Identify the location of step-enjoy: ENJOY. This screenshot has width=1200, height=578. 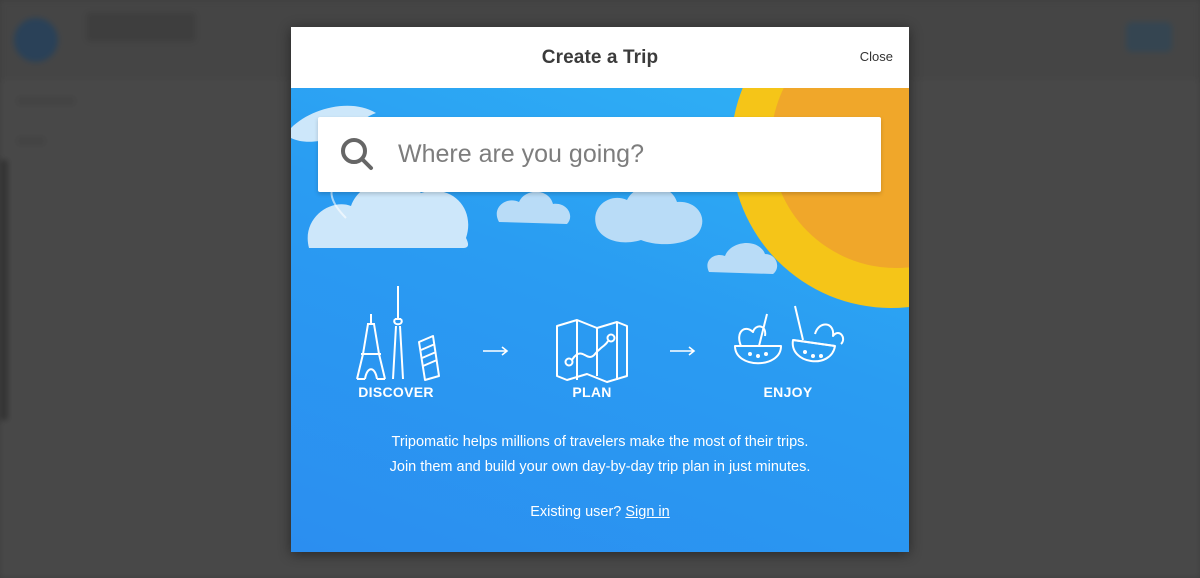
(788, 342).